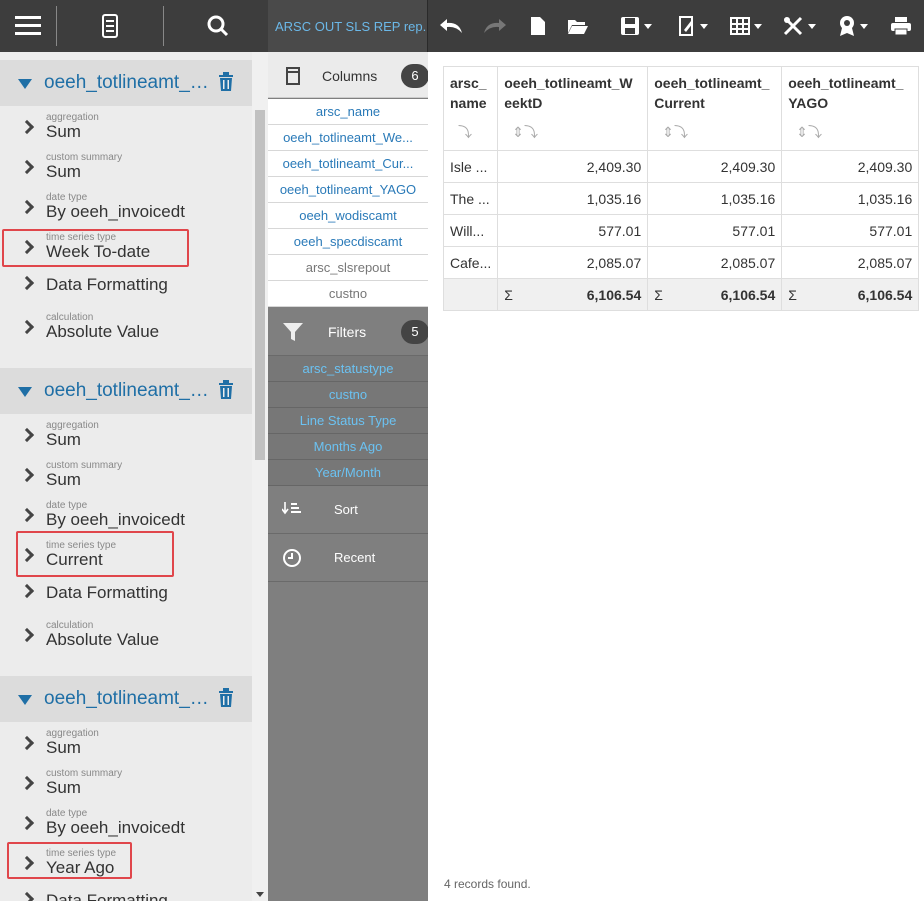  I want to click on award-icon, so click(847, 26).